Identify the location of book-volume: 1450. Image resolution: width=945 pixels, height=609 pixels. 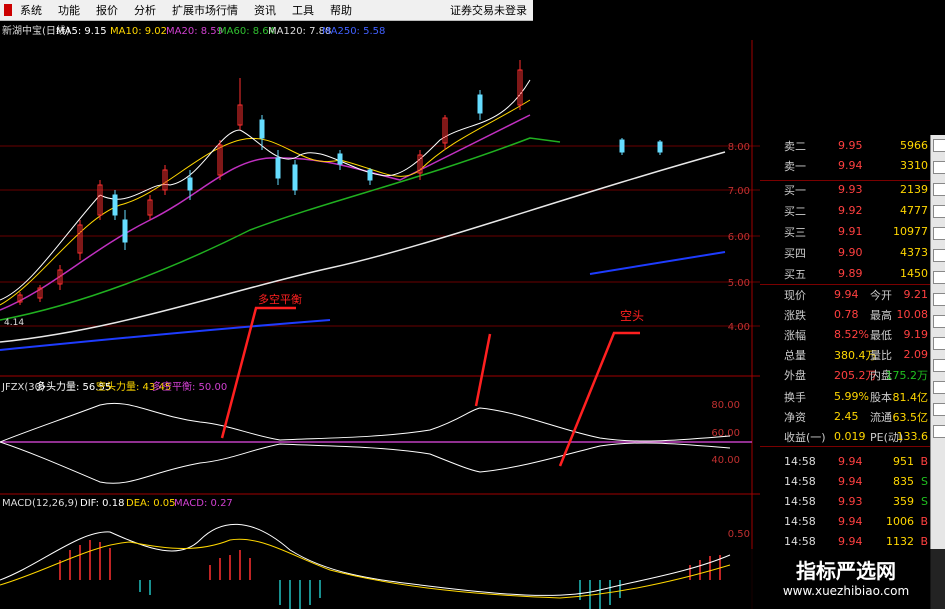
(914, 273).